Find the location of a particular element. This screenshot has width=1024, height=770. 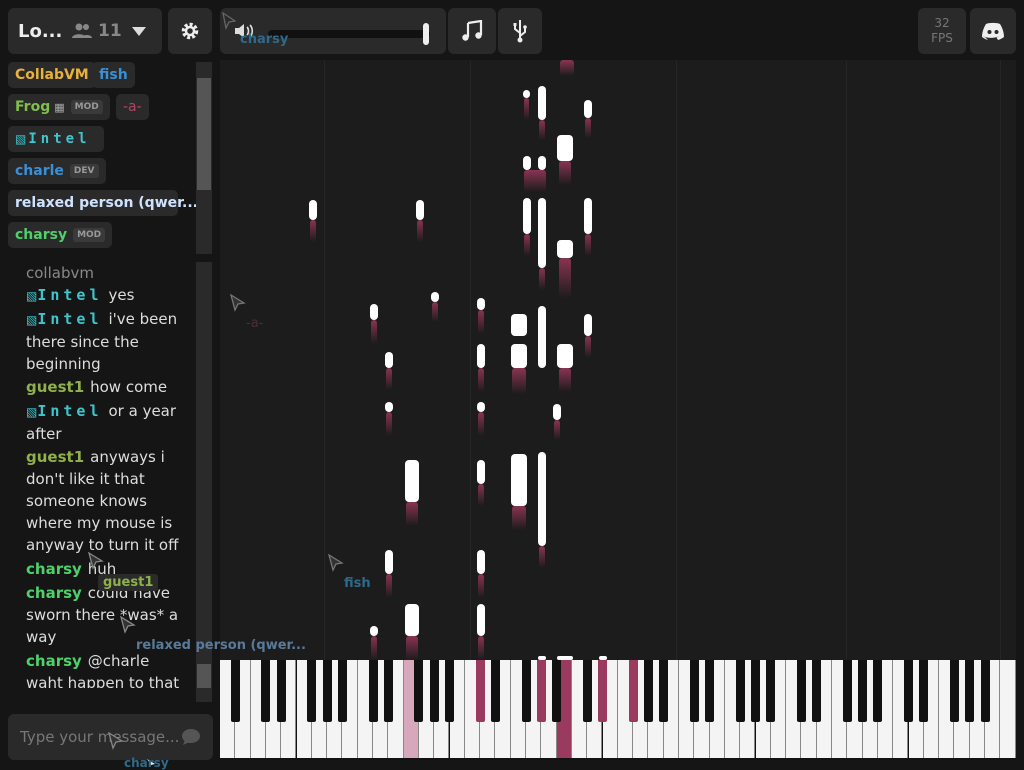

user-item-intel: ▧ Intel is located at coordinates (56, 139).